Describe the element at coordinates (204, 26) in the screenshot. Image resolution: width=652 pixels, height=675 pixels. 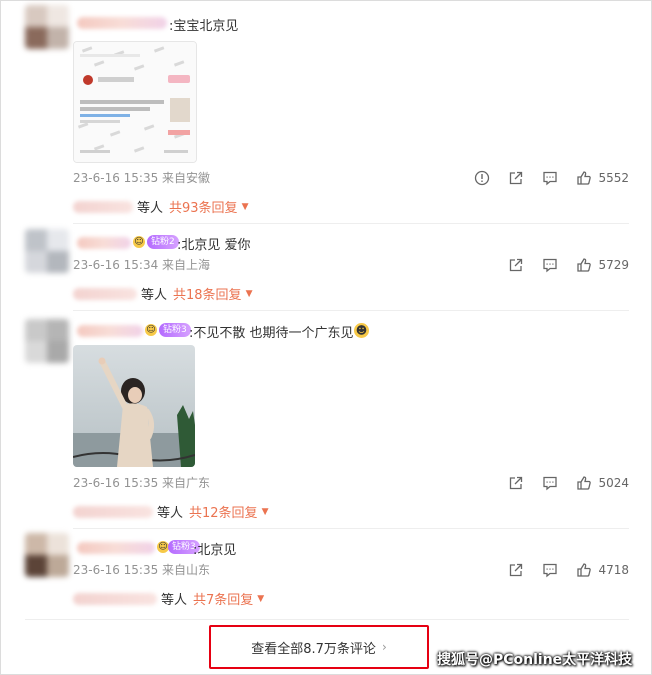
I see `comment-text: :宝宝北京见` at that location.